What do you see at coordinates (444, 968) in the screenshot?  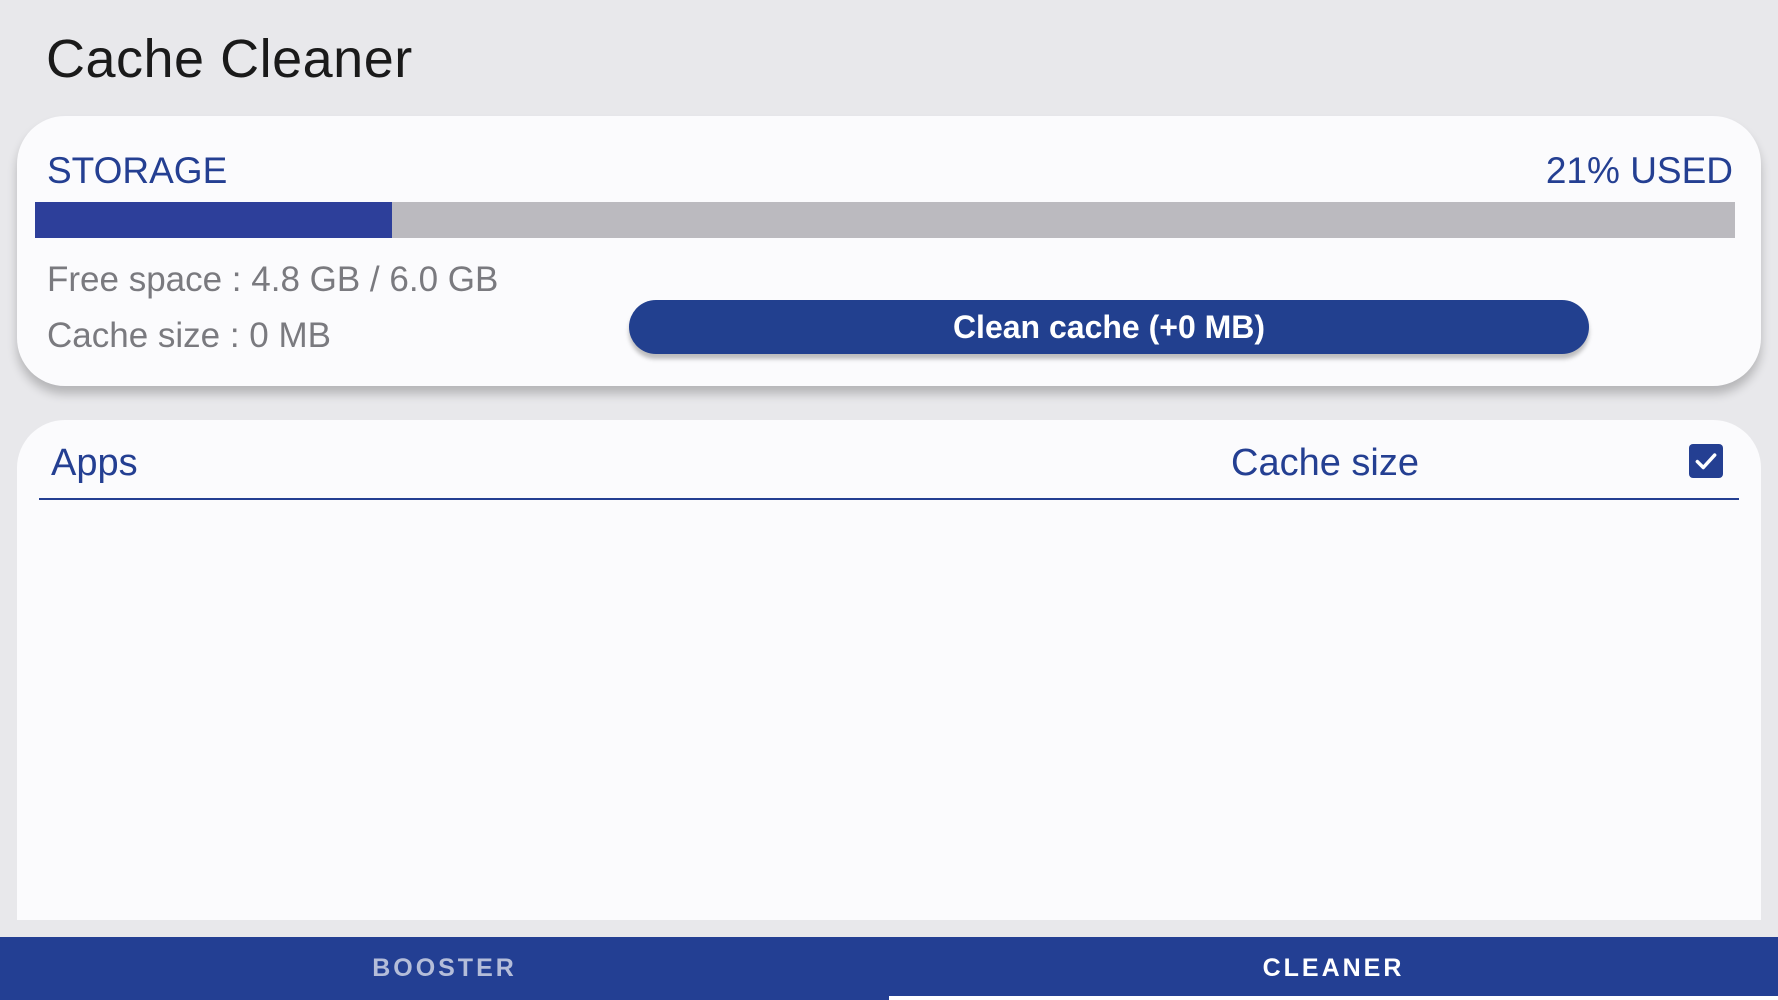 I see `tab-booster: BOOSTER` at bounding box center [444, 968].